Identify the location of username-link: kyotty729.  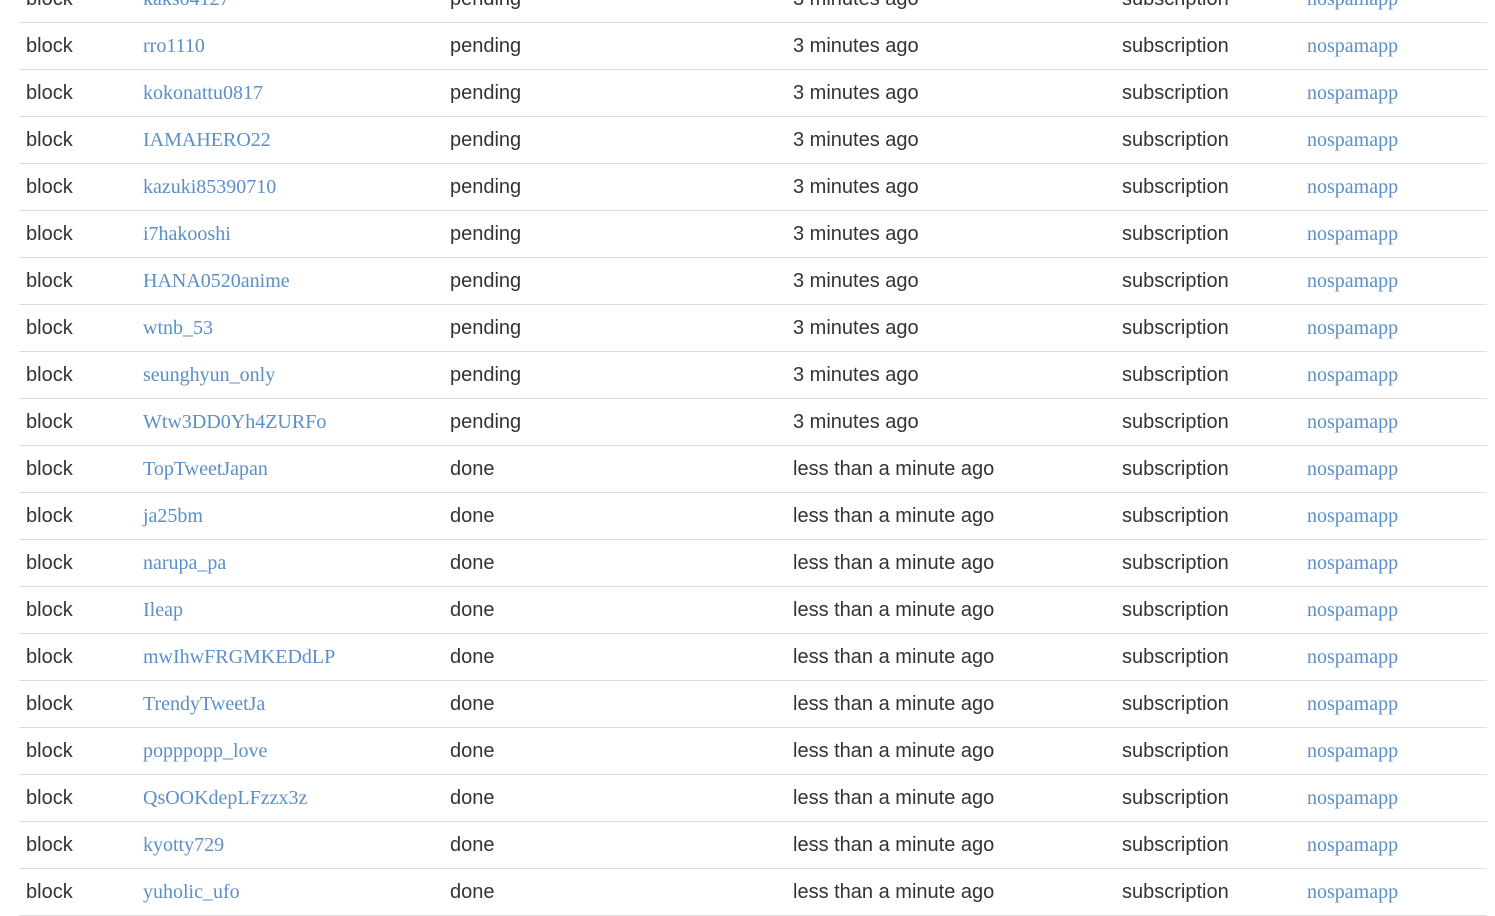
(183, 845).